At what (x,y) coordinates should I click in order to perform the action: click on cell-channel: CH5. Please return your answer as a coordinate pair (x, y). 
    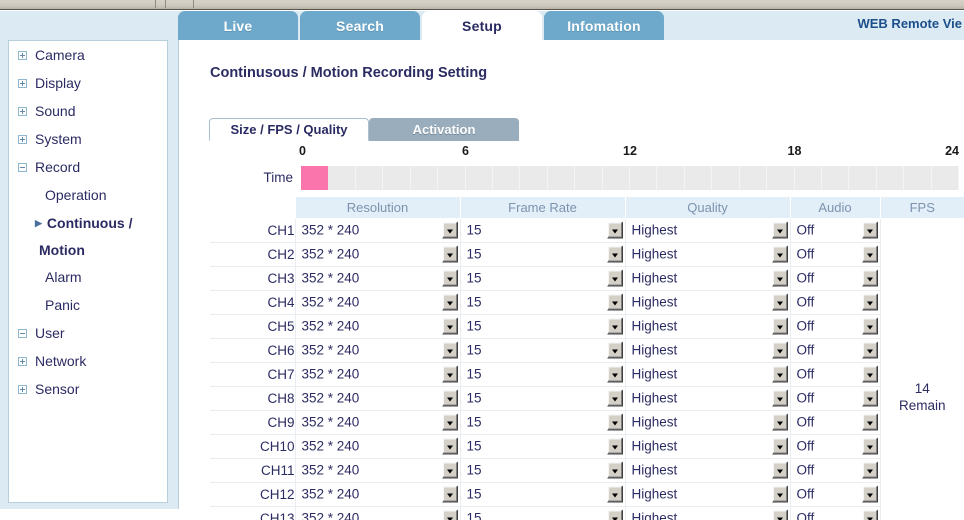
    Looking at the image, I should click on (252, 326).